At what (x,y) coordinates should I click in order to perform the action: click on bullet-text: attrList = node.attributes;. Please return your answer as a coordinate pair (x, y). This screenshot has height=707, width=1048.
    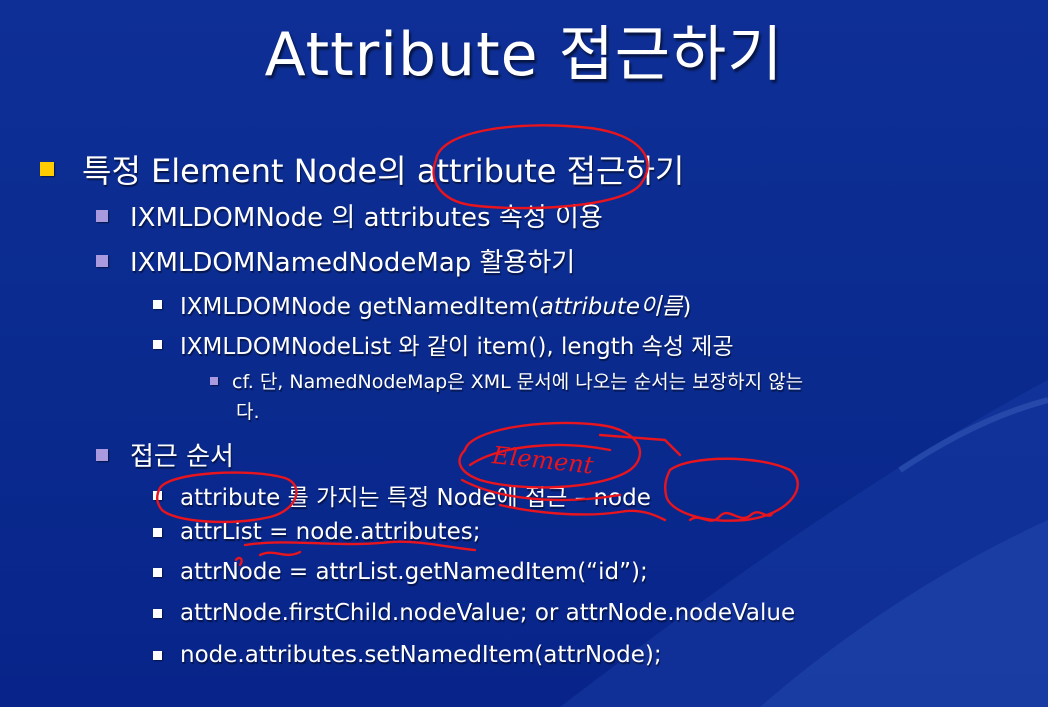
    Looking at the image, I should click on (330, 532).